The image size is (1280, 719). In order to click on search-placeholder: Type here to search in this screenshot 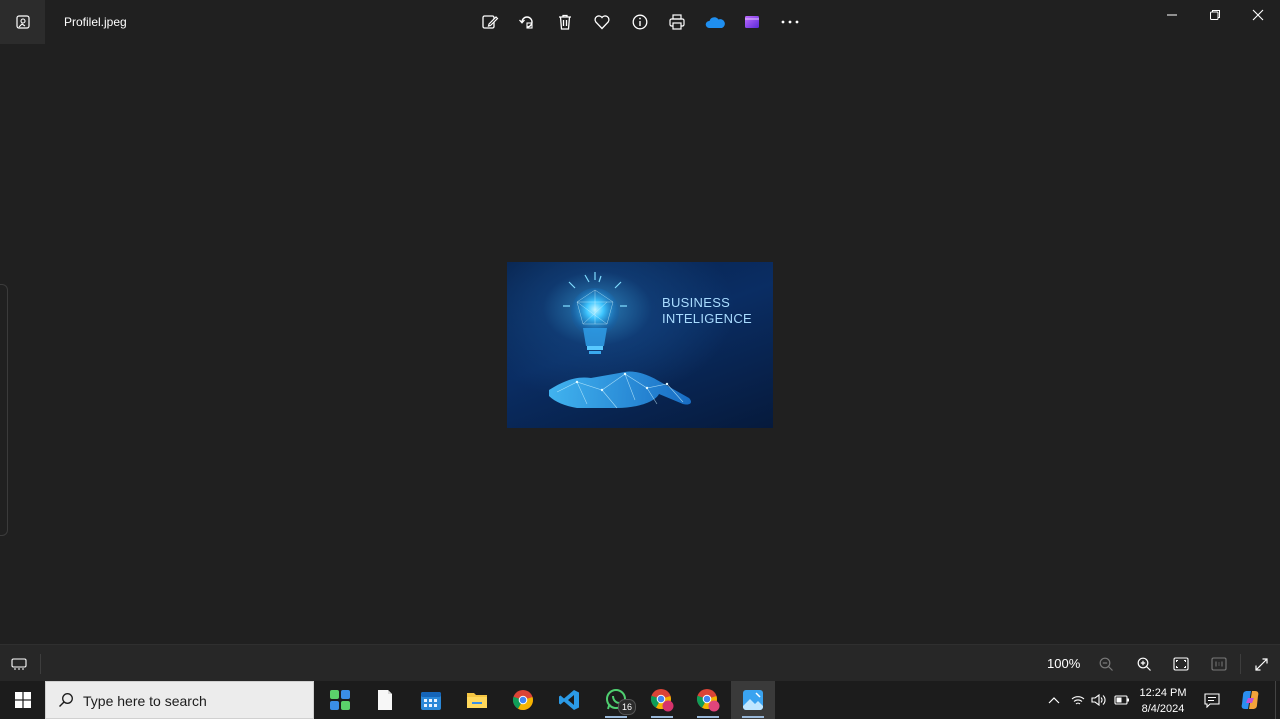, I will do `click(145, 701)`.